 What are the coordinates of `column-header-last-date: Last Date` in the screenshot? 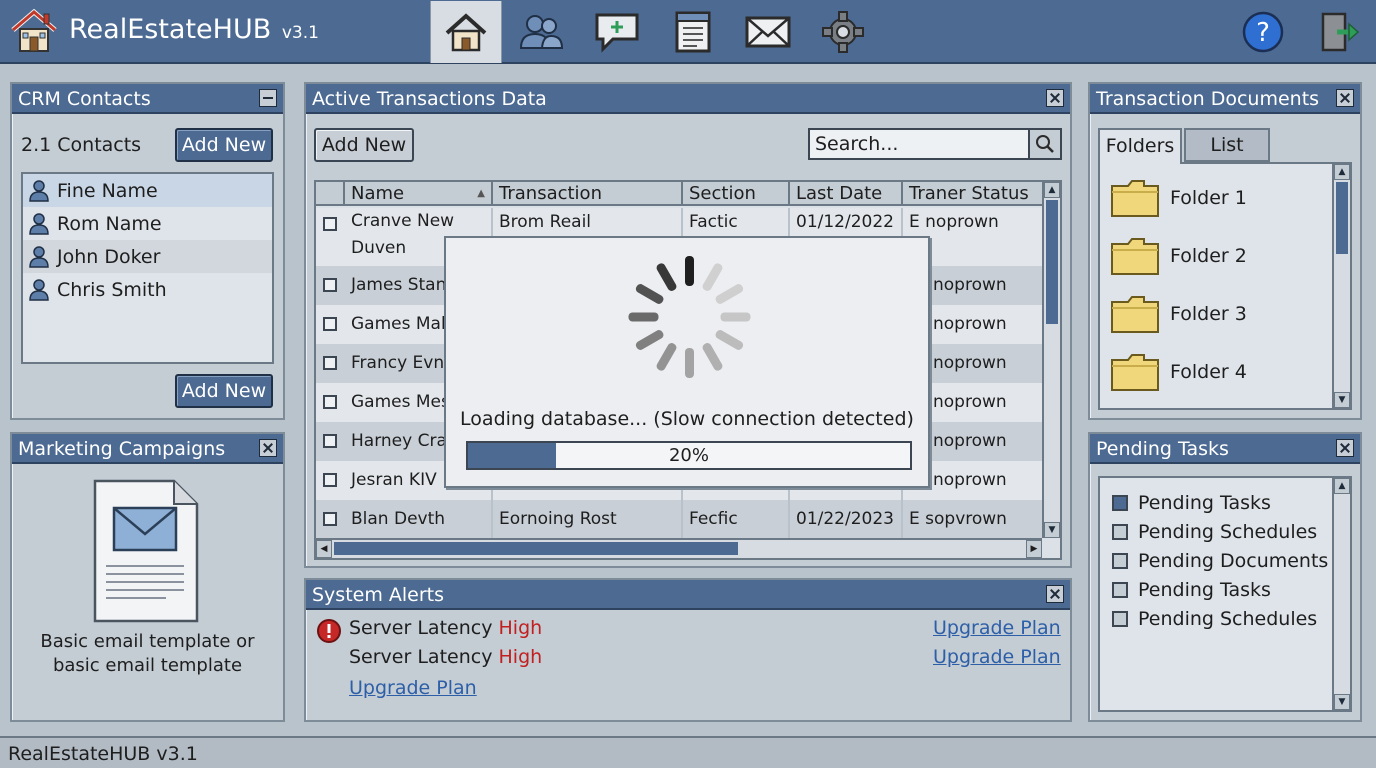 It's located at (846, 194).